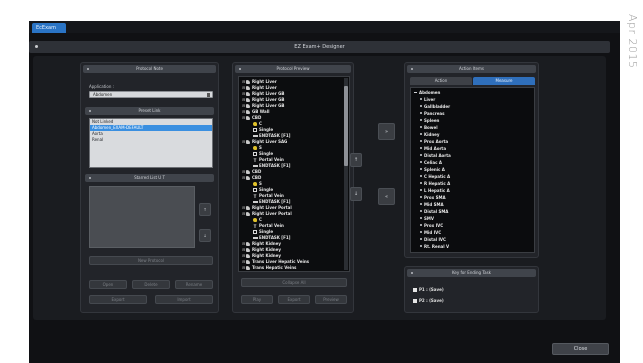  Describe the element at coordinates (275, 237) in the screenshot. I see `preview-tree-row-label: ENDTASK [F1]` at that location.